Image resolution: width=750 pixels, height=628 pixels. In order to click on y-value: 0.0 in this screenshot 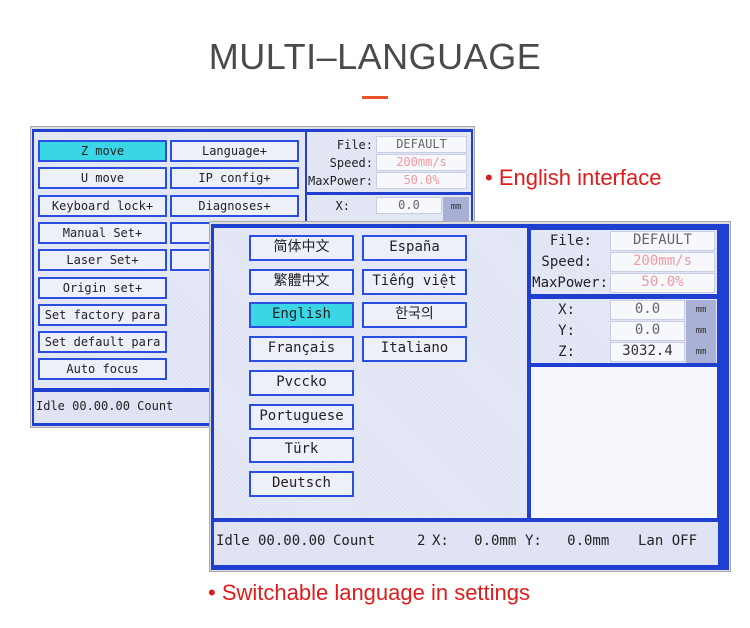, I will do `click(647, 331)`.